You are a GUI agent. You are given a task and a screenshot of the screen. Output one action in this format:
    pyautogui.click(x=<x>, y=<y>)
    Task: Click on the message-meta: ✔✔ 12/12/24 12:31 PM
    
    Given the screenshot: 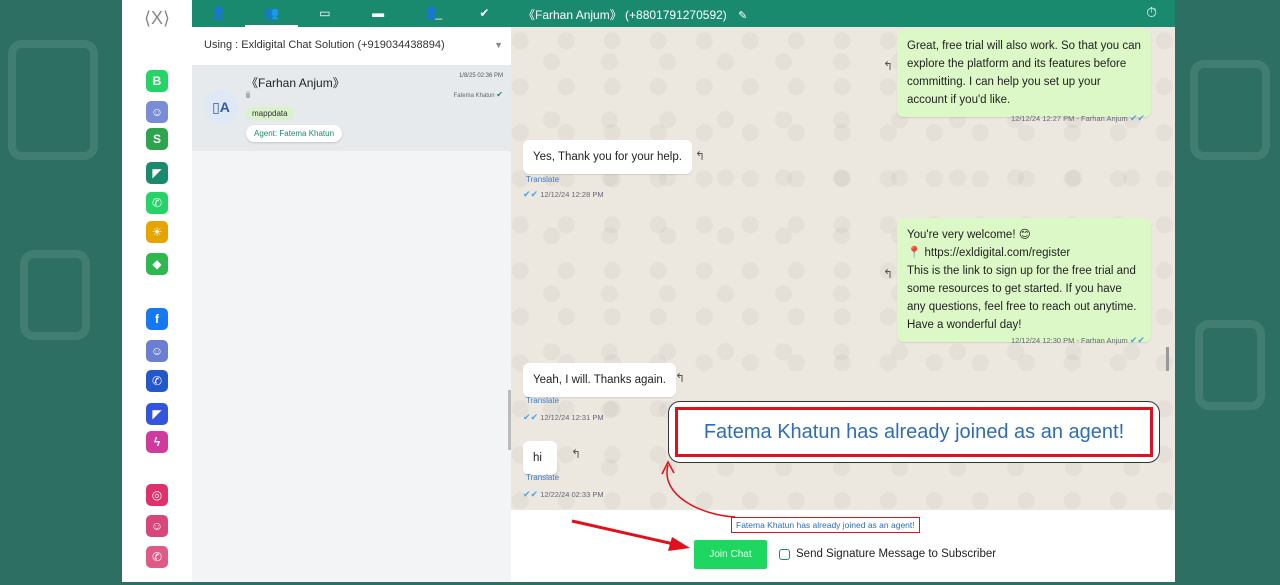 What is the action you would take?
    pyautogui.click(x=563, y=417)
    